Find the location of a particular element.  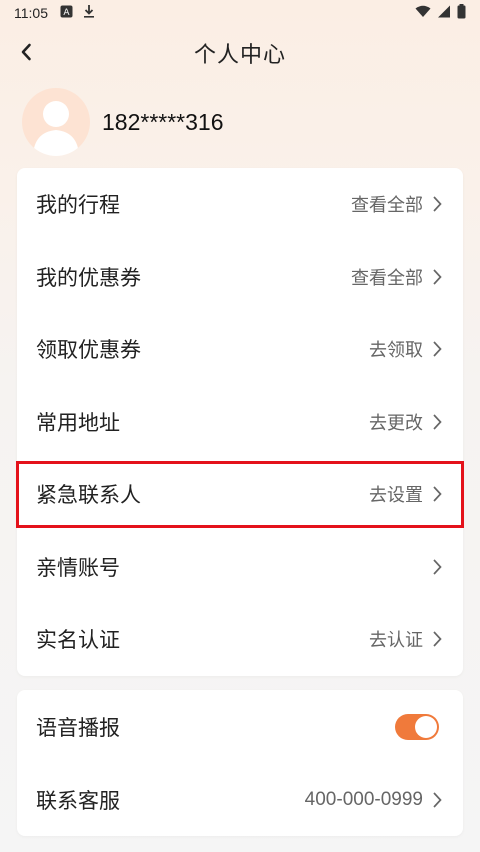

menu-item-emergency-contact: 紧急联系人 去设置 is located at coordinates (240, 494).